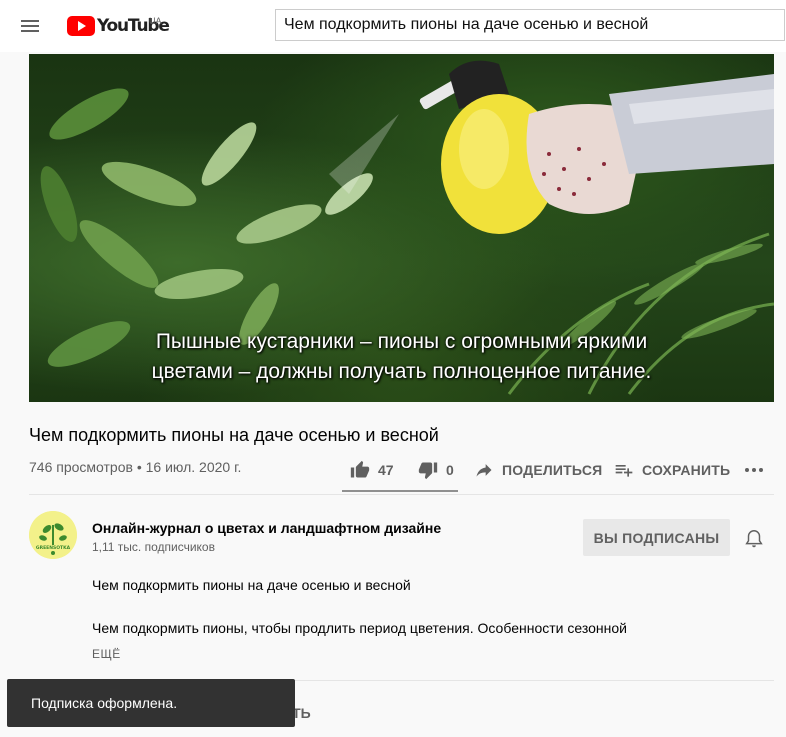 The width and height of the screenshot is (786, 737). I want to click on more-horizontal-icon, so click(754, 470).